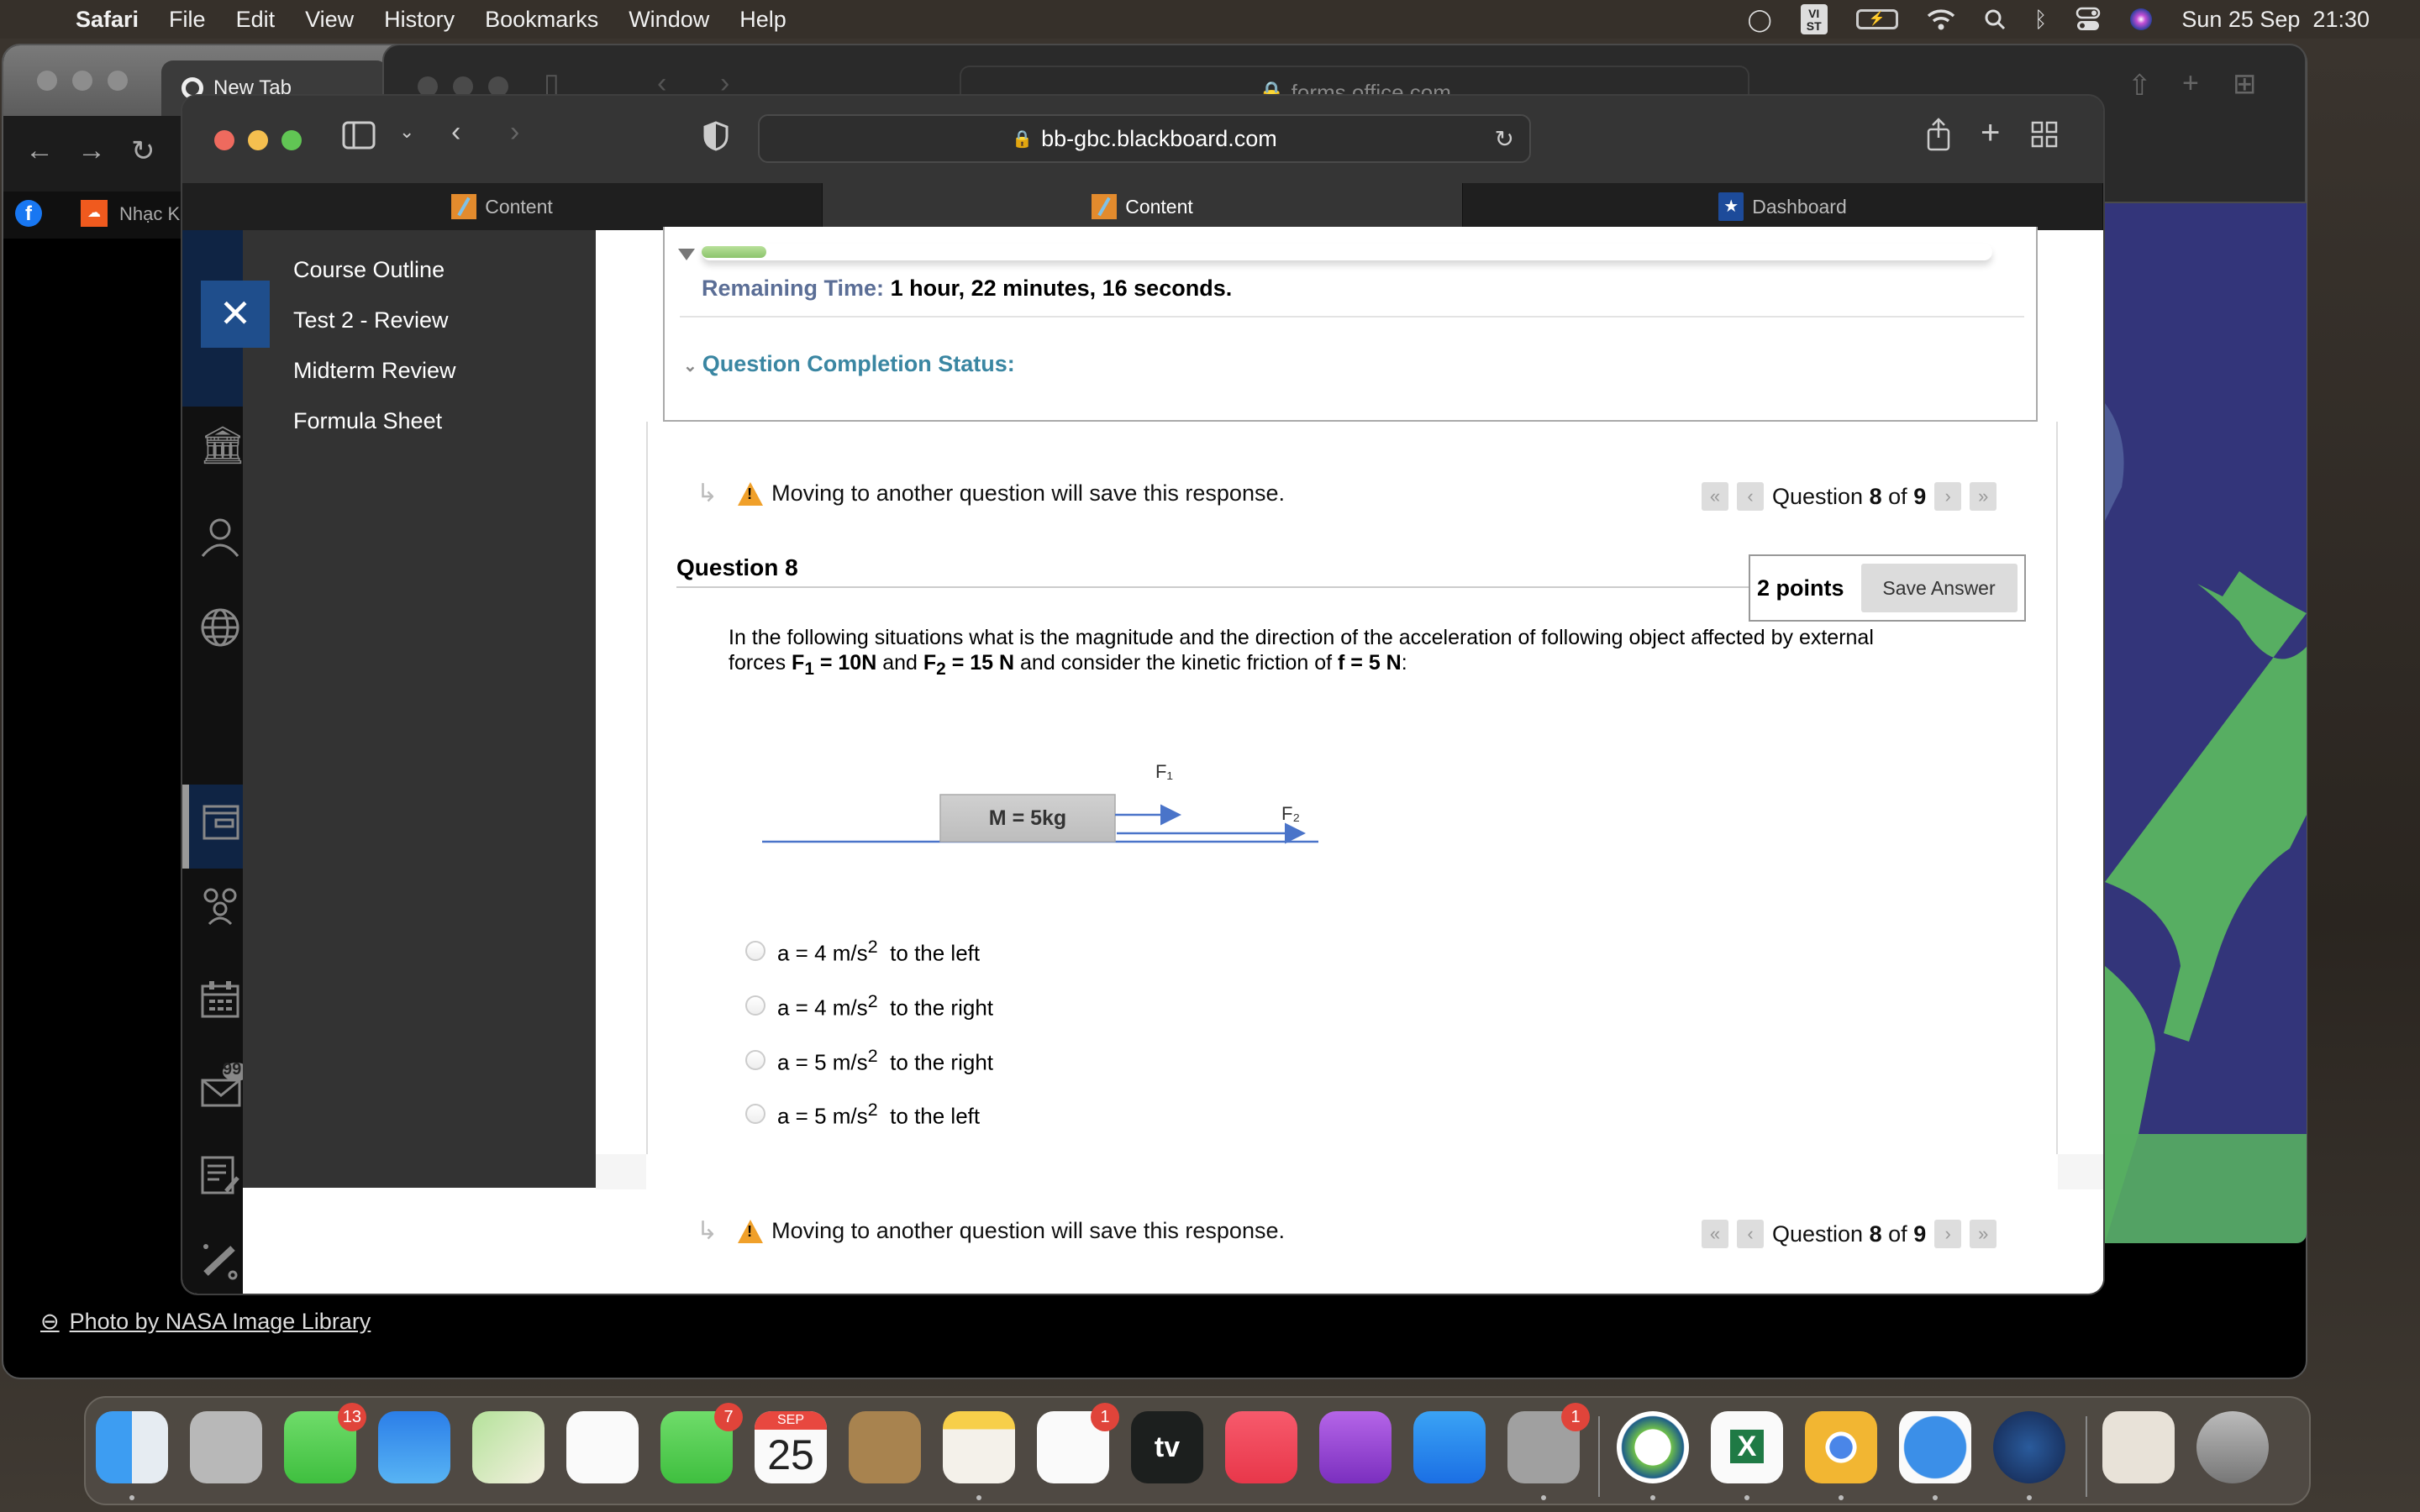  I want to click on answer-option-2: a = 4 m/s2 to the right, so click(869, 1005).